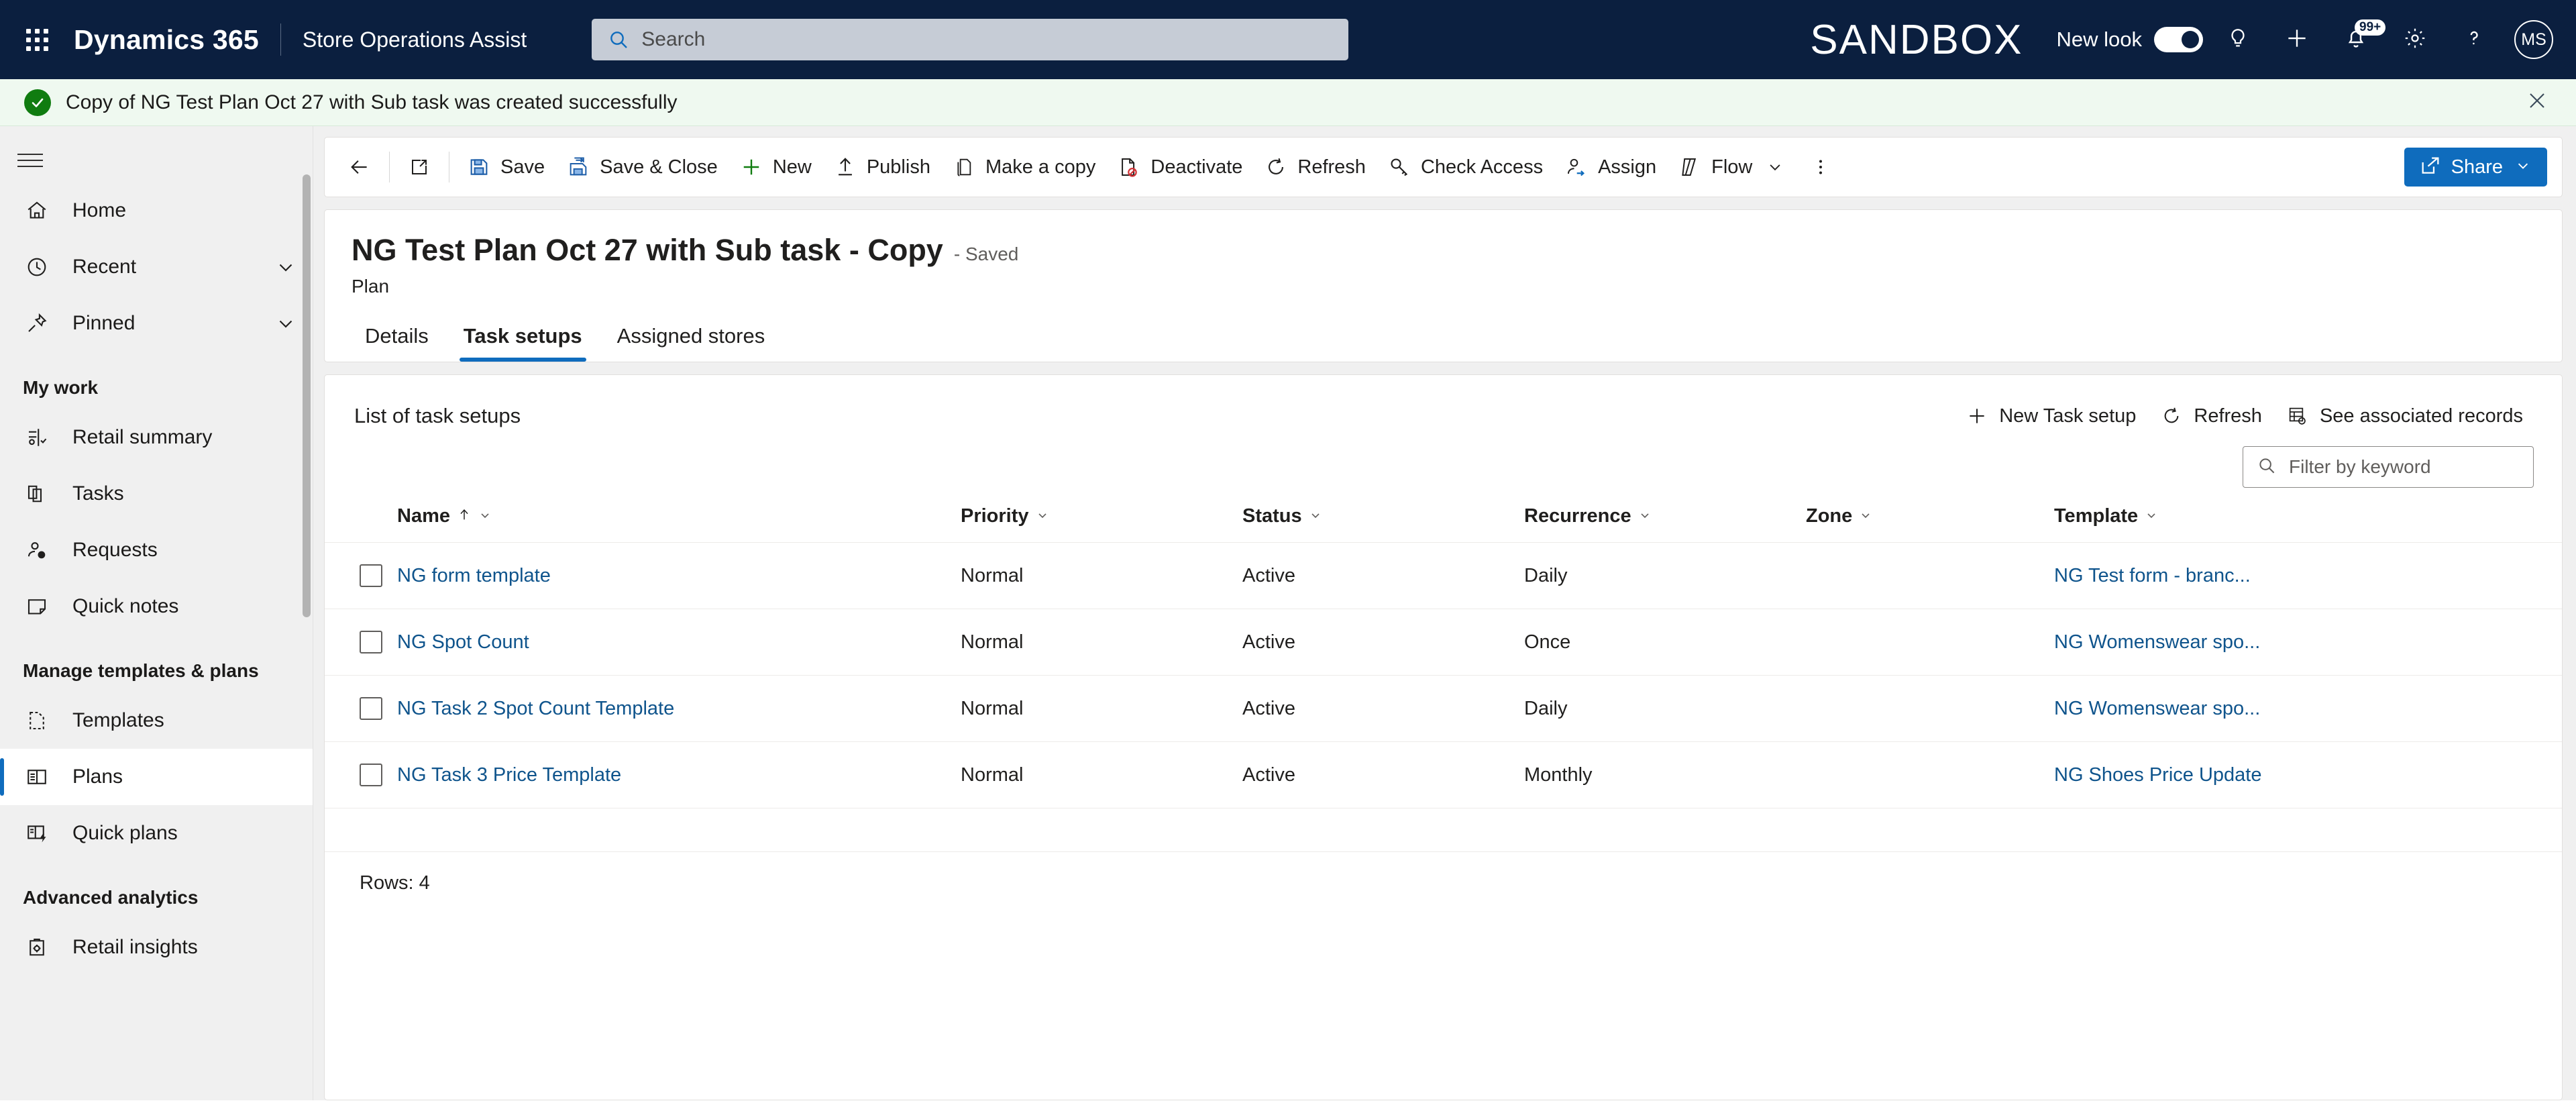  Describe the element at coordinates (2157, 775) in the screenshot. I see `template-link: NG Shoes Price Update` at that location.